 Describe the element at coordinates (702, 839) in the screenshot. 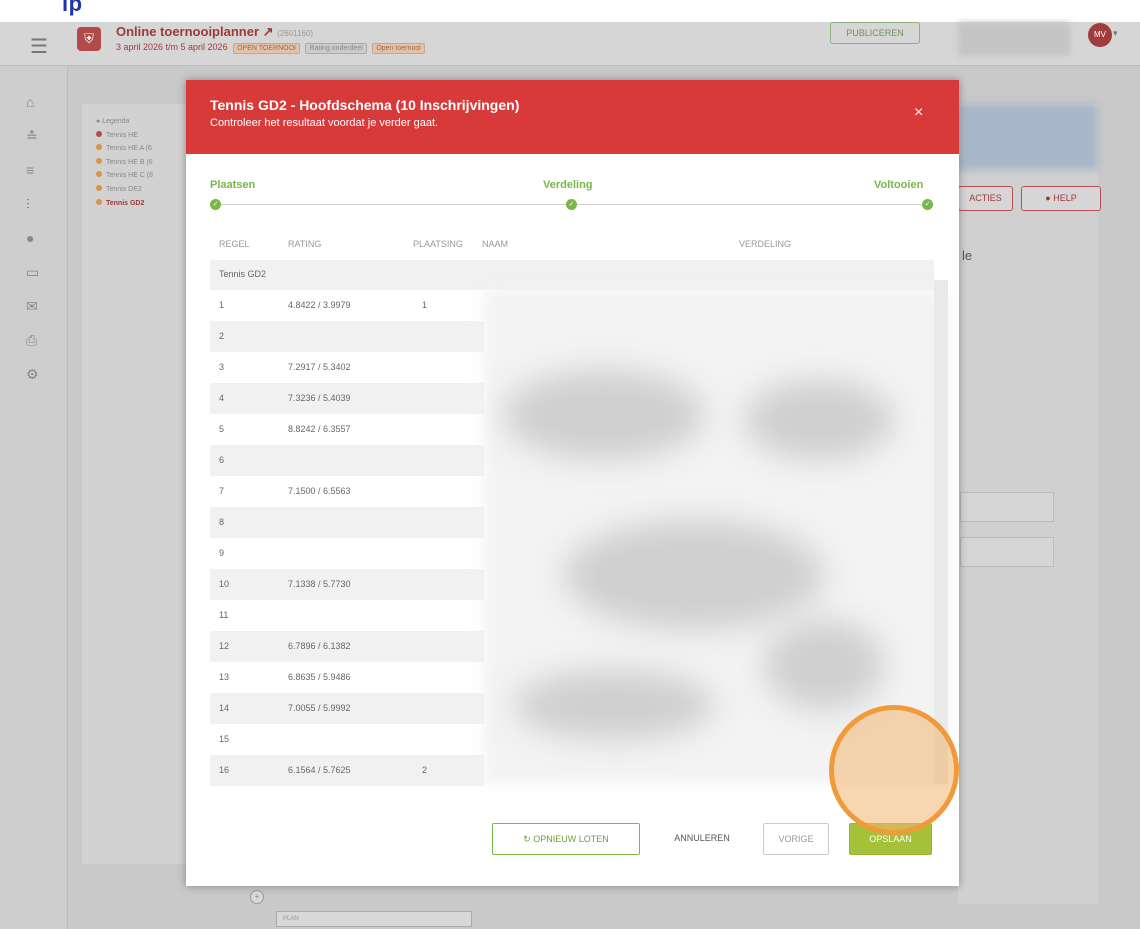

I see `cancel-button: ANNULEREN` at that location.